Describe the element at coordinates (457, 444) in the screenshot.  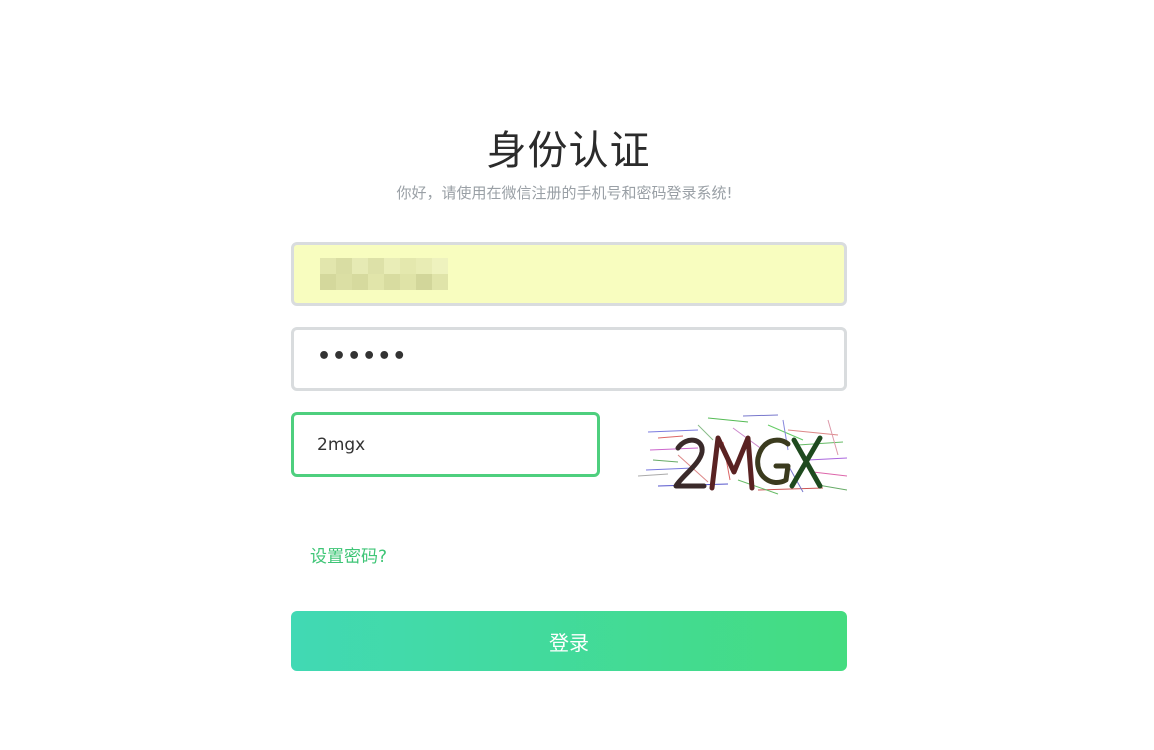
I see `captcha-input` at that location.